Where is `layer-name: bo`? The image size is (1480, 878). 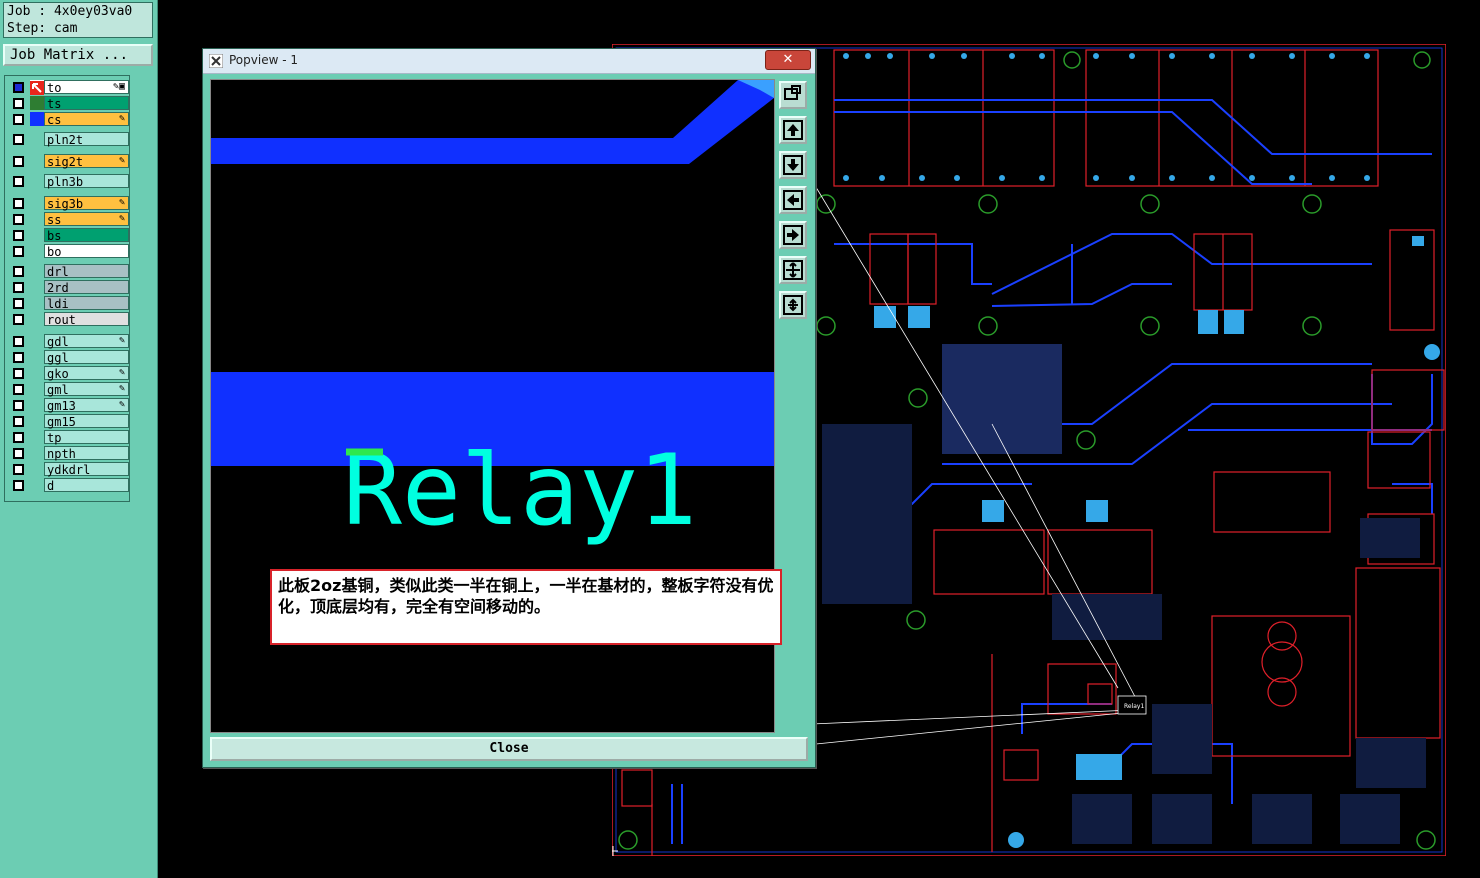
layer-name: bo is located at coordinates (86, 251).